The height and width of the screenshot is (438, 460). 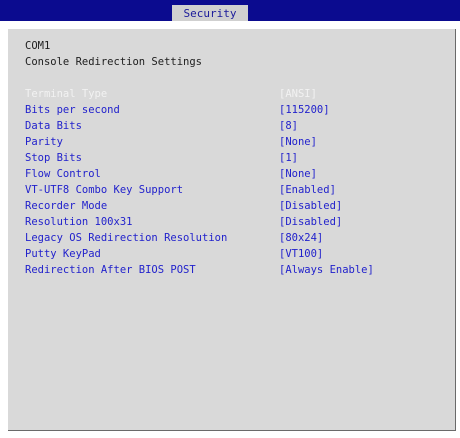 I want to click on setting-label: Resolution 100x31, so click(x=79, y=222).